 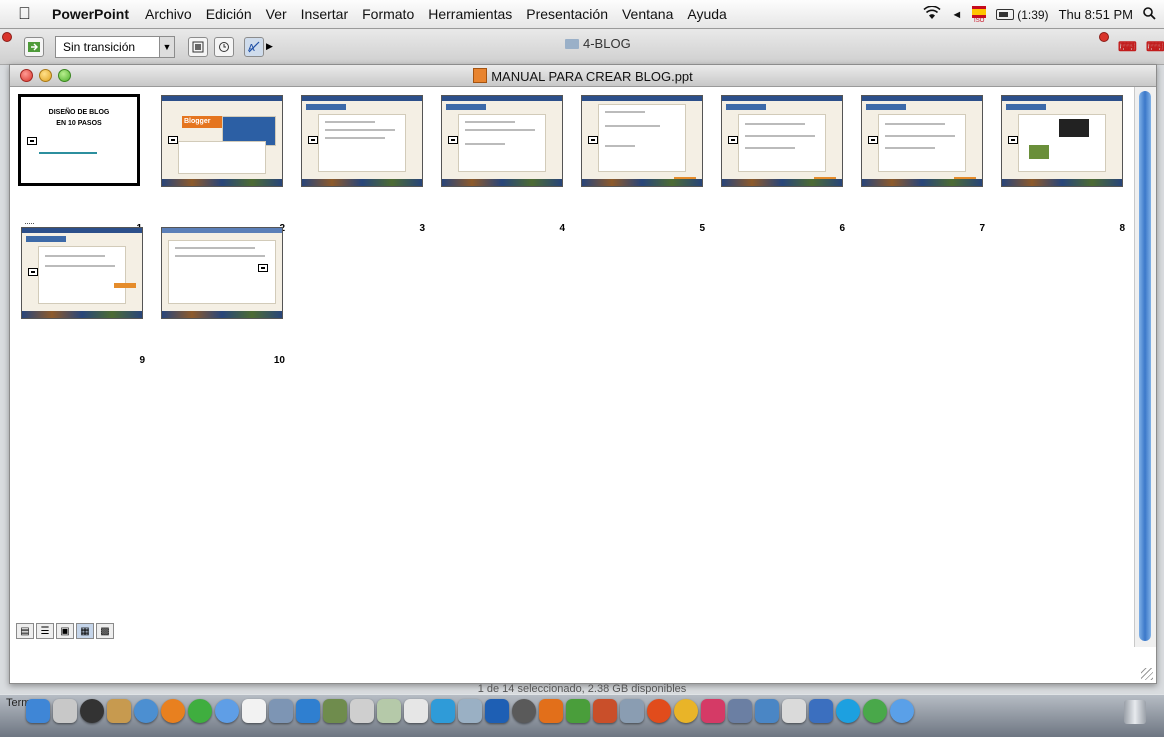 What do you see at coordinates (416, 711) in the screenshot?
I see `garageband-icon` at bounding box center [416, 711].